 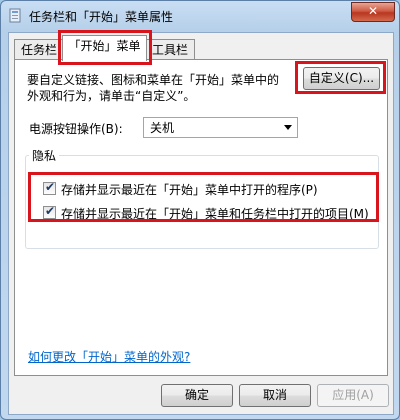 I want to click on tab-highlight-box, so click(x=105, y=47).